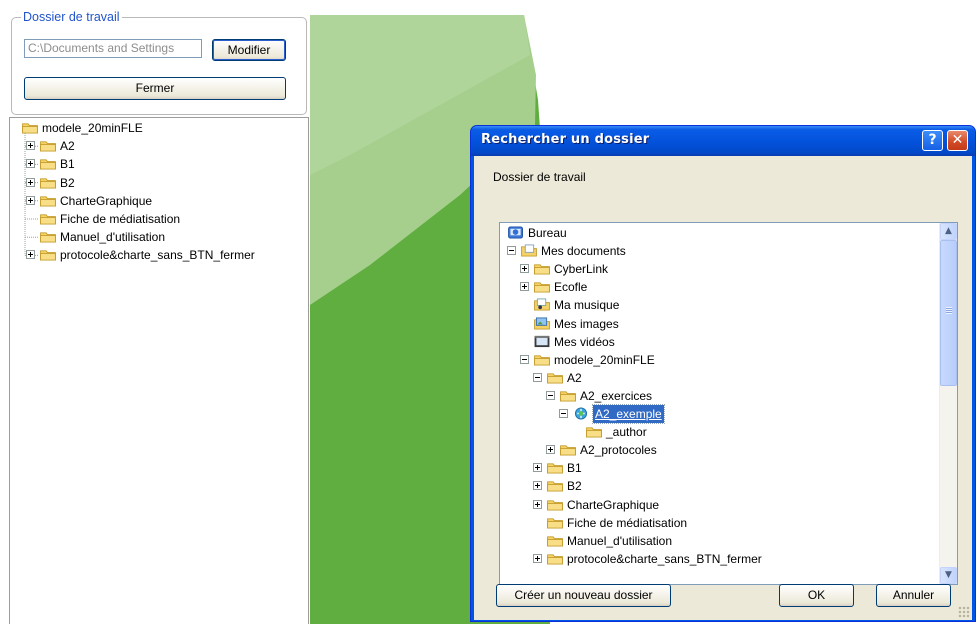 Image resolution: width=979 pixels, height=624 pixels. Describe the element at coordinates (720, 251) in the screenshot. I see `tree-item: Mes documents` at that location.